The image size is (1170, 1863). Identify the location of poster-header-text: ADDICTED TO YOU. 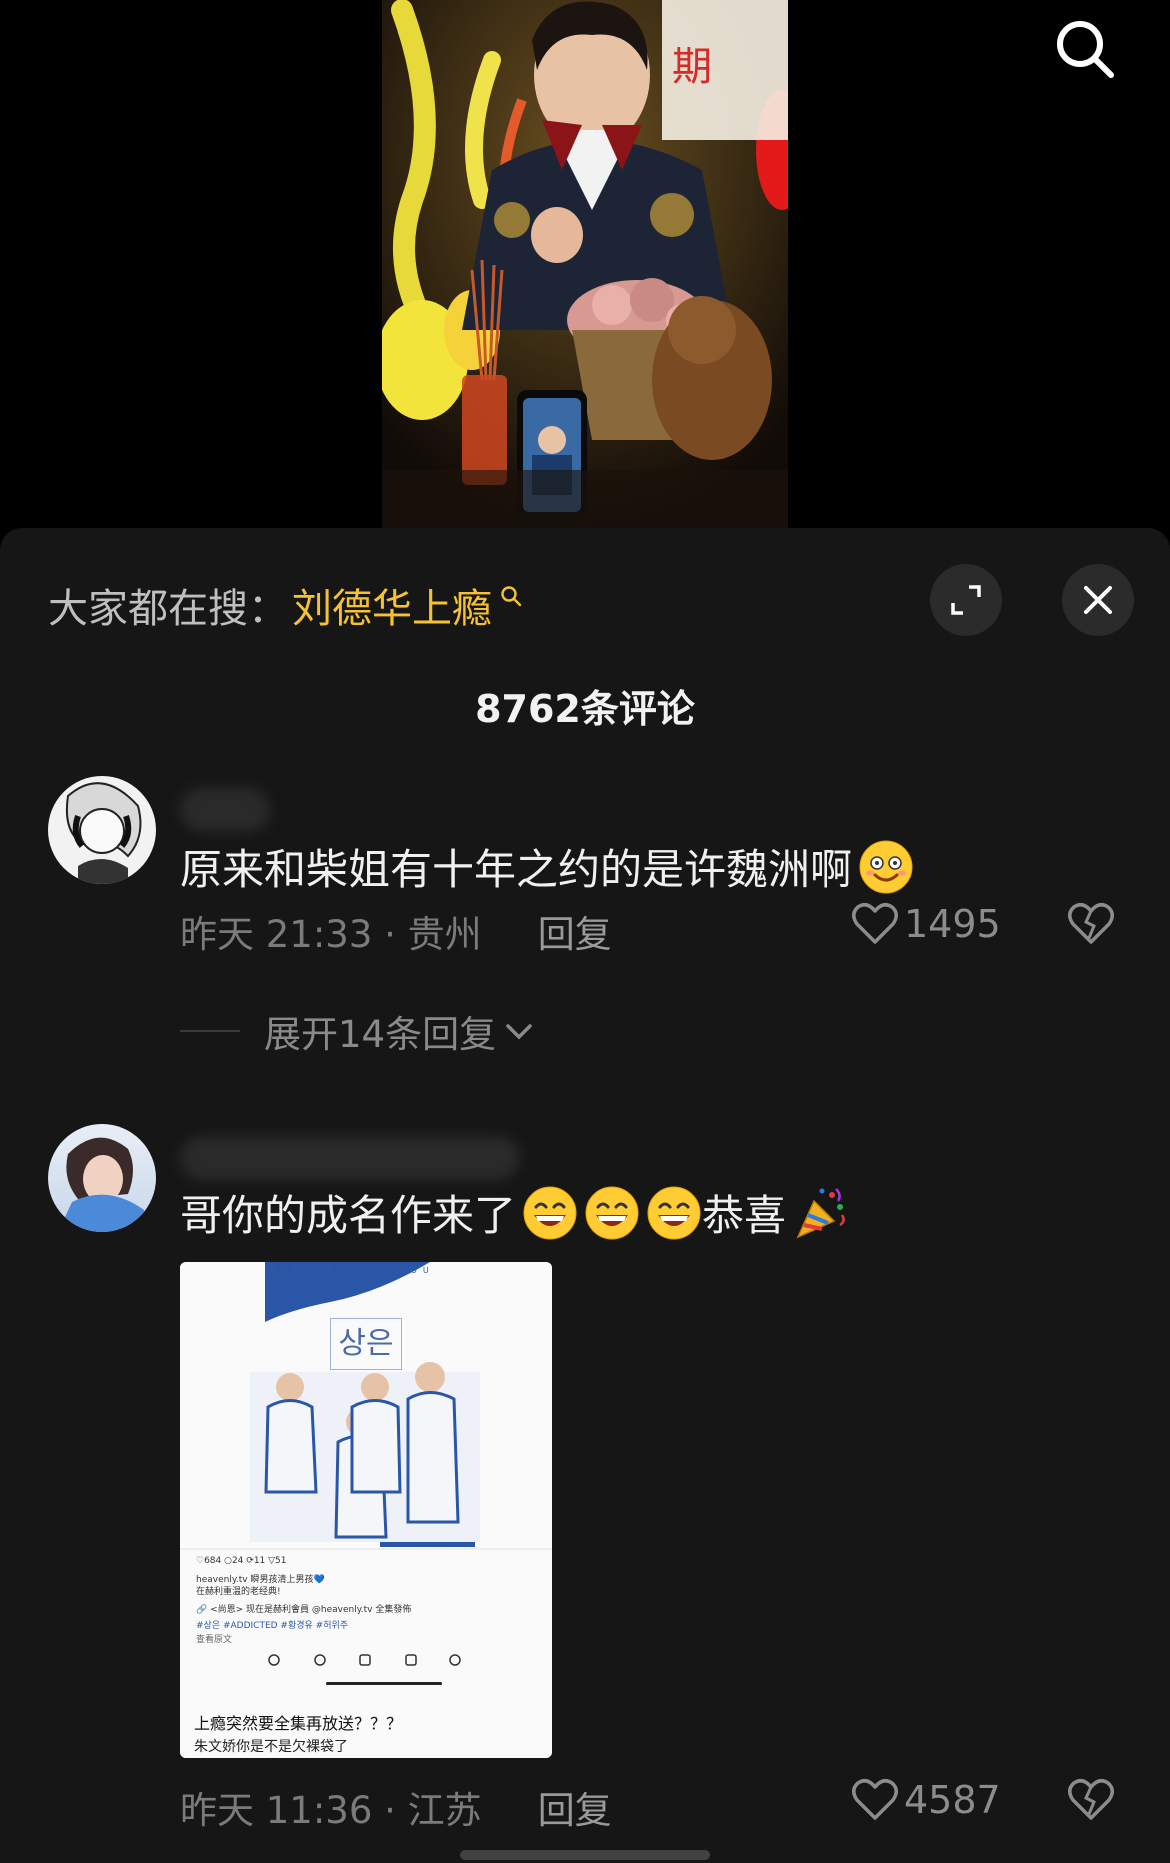
(352, 1270).